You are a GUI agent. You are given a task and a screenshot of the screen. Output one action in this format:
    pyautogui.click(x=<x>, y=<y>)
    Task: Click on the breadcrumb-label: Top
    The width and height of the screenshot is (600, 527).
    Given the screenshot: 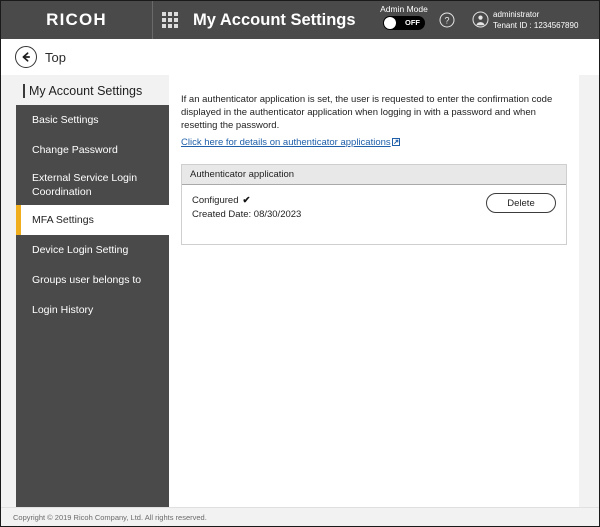 What is the action you would take?
    pyautogui.click(x=55, y=57)
    